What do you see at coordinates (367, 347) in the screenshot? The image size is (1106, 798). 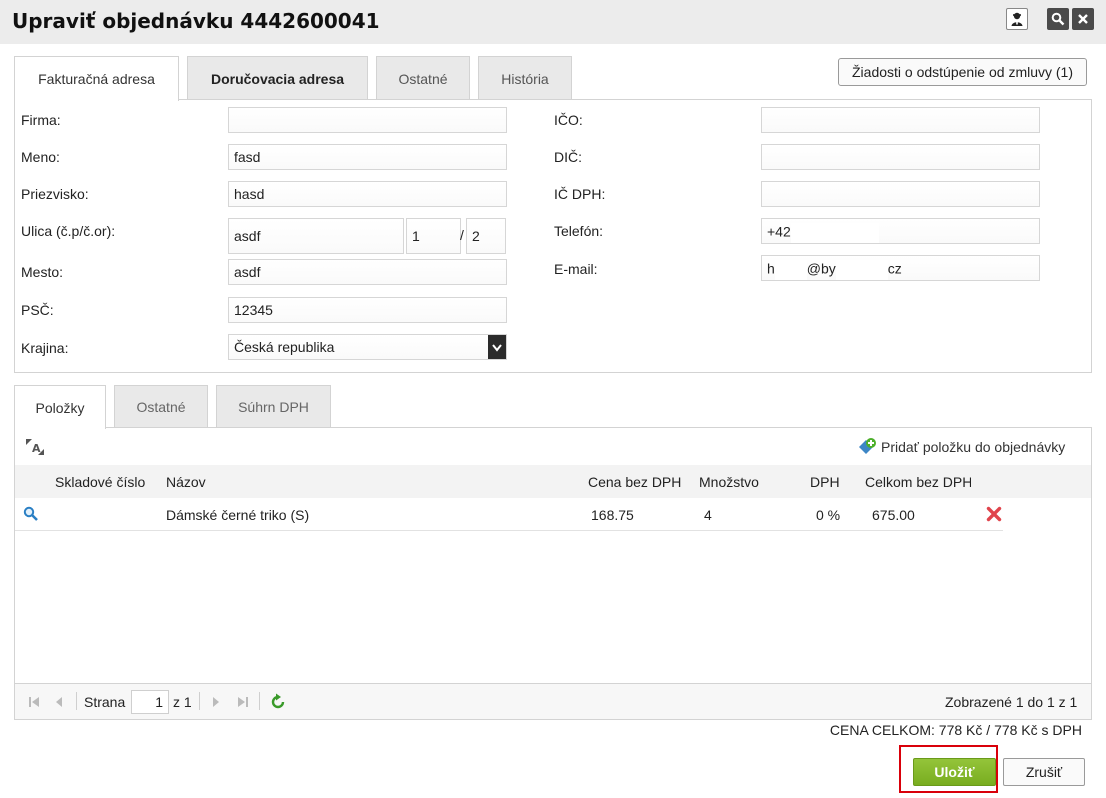 I see `krajina-select: Česká republika` at bounding box center [367, 347].